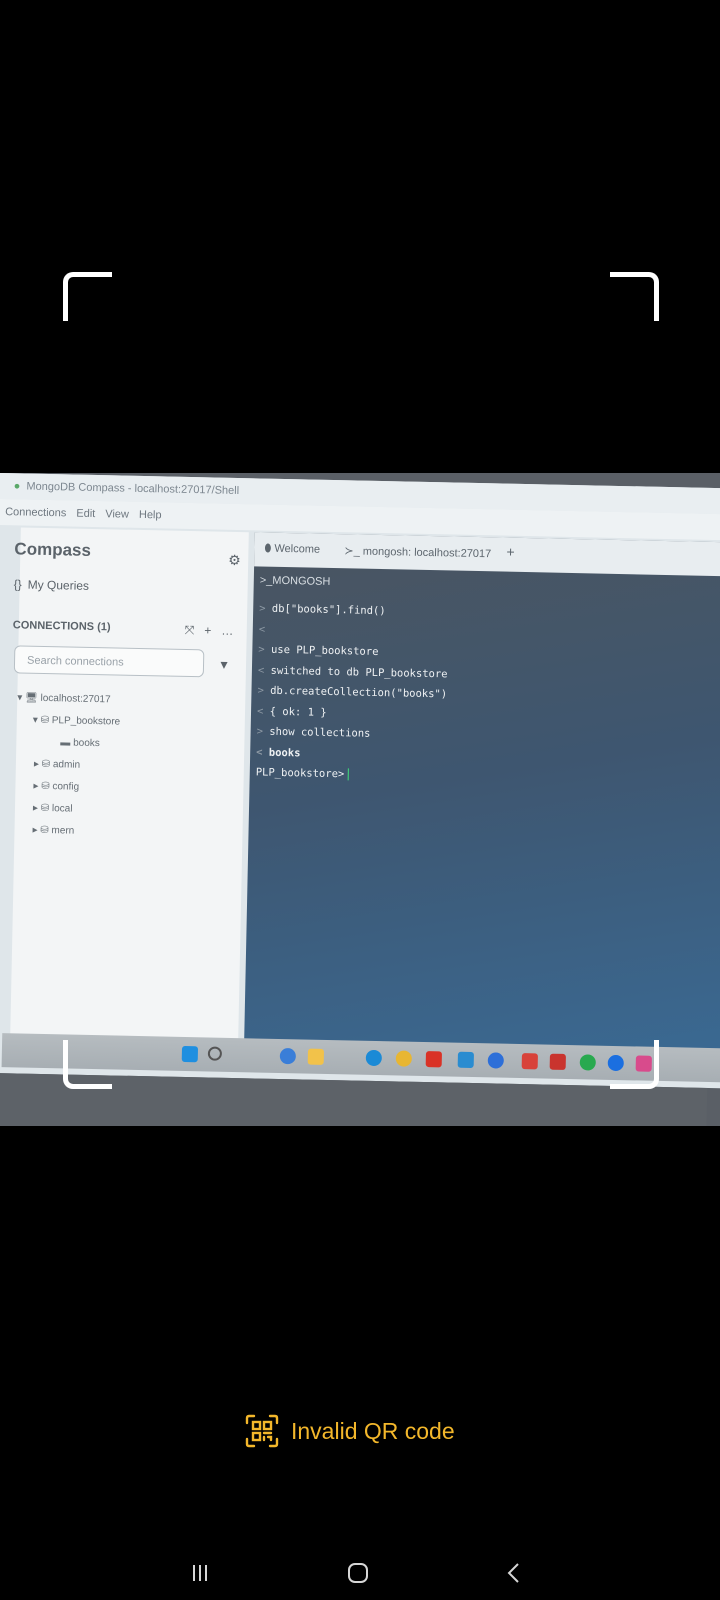 The width and height of the screenshot is (720, 1600). What do you see at coordinates (295, 581) in the screenshot?
I see `shell-header: >_MONGOSH` at bounding box center [295, 581].